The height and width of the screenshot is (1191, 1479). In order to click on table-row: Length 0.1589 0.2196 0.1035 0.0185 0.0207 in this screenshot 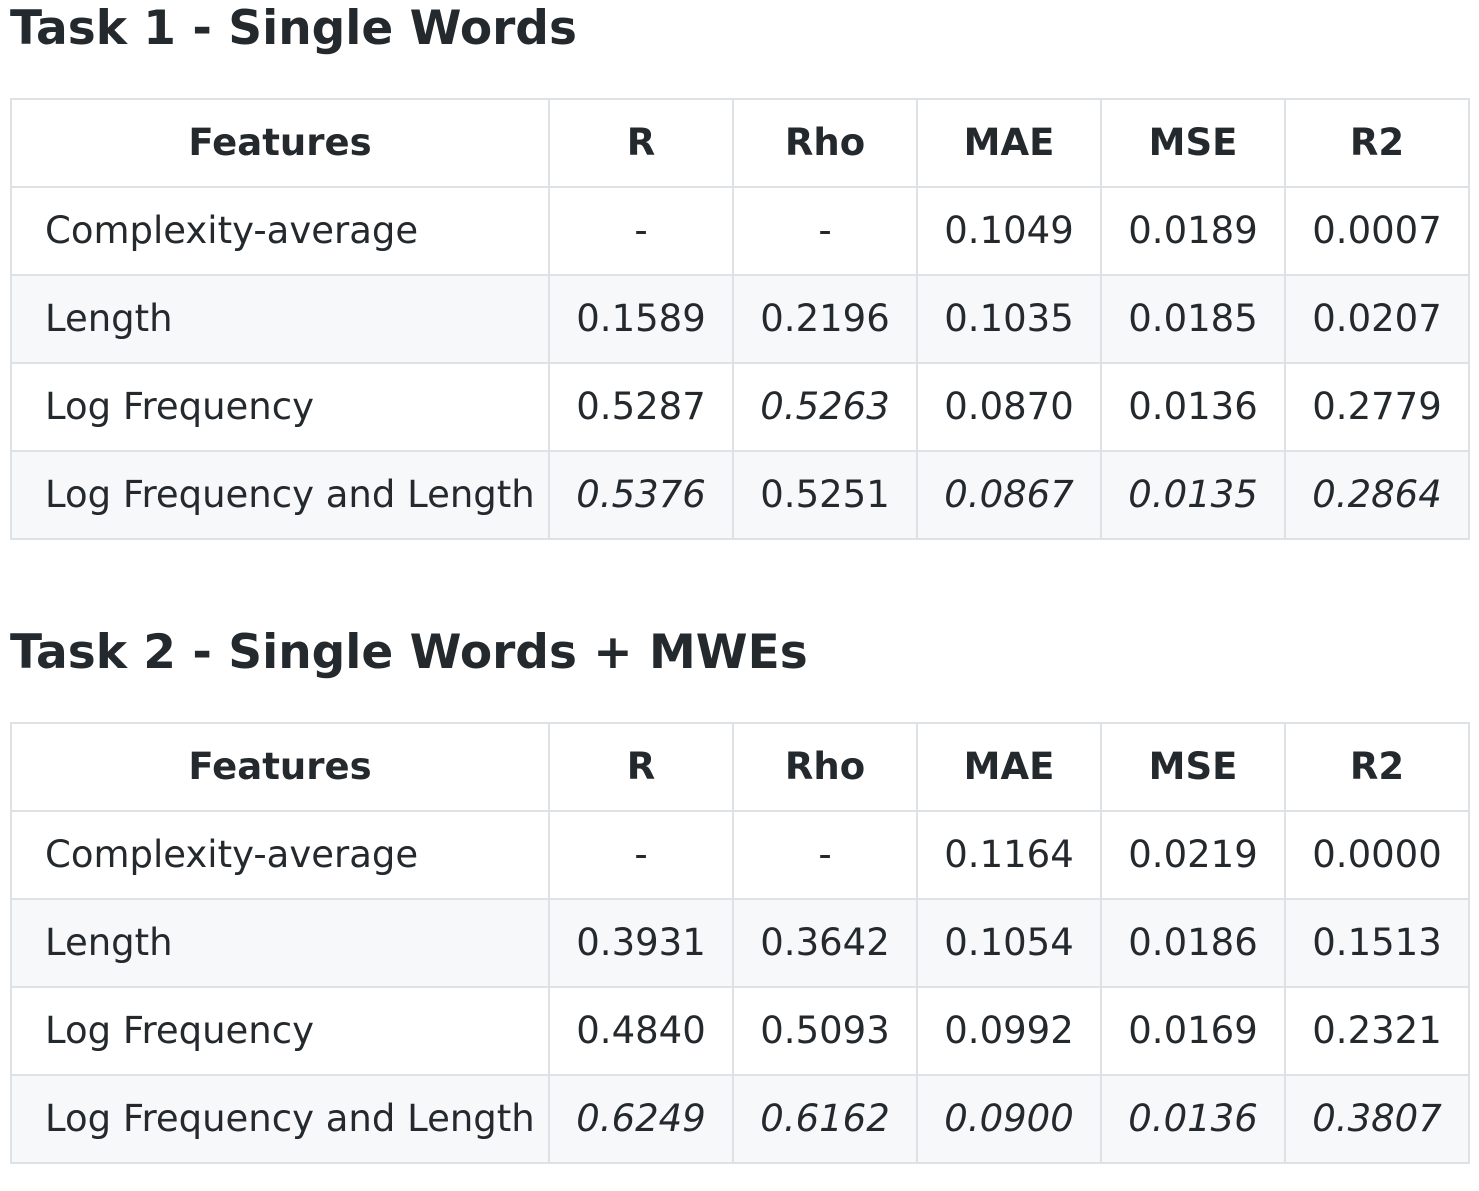, I will do `click(740, 319)`.